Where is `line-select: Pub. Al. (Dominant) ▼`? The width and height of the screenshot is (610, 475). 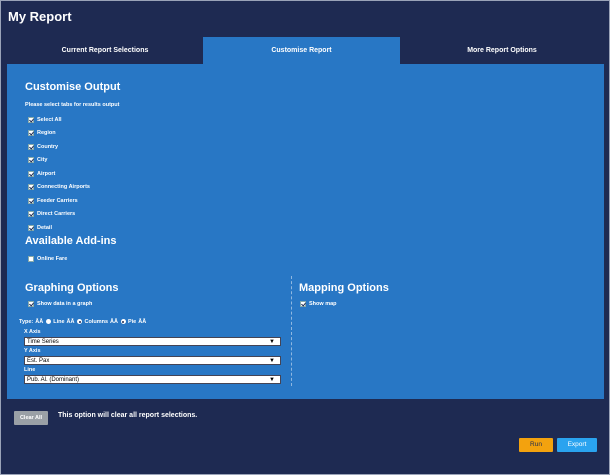 line-select: Pub. Al. (Dominant) ▼ is located at coordinates (152, 379).